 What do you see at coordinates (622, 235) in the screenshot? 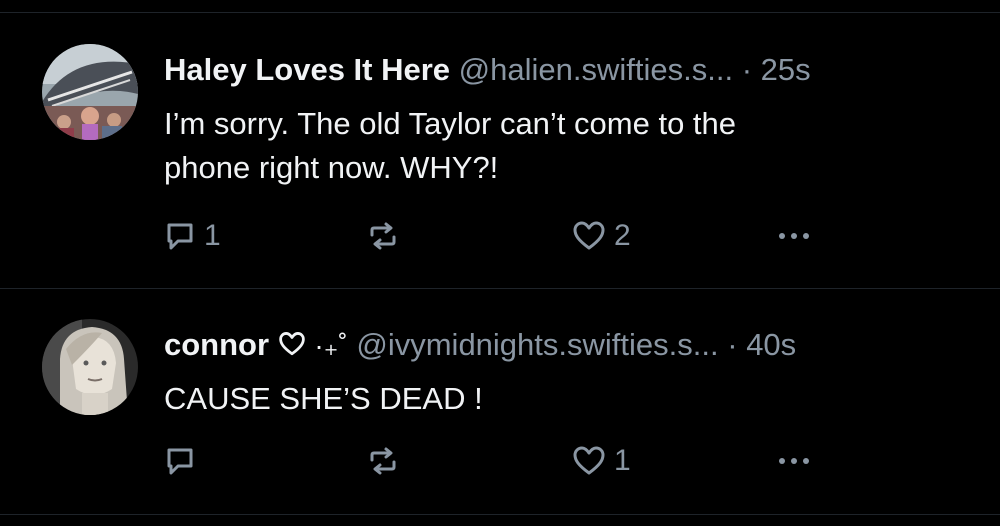
I see `like-count: 2` at bounding box center [622, 235].